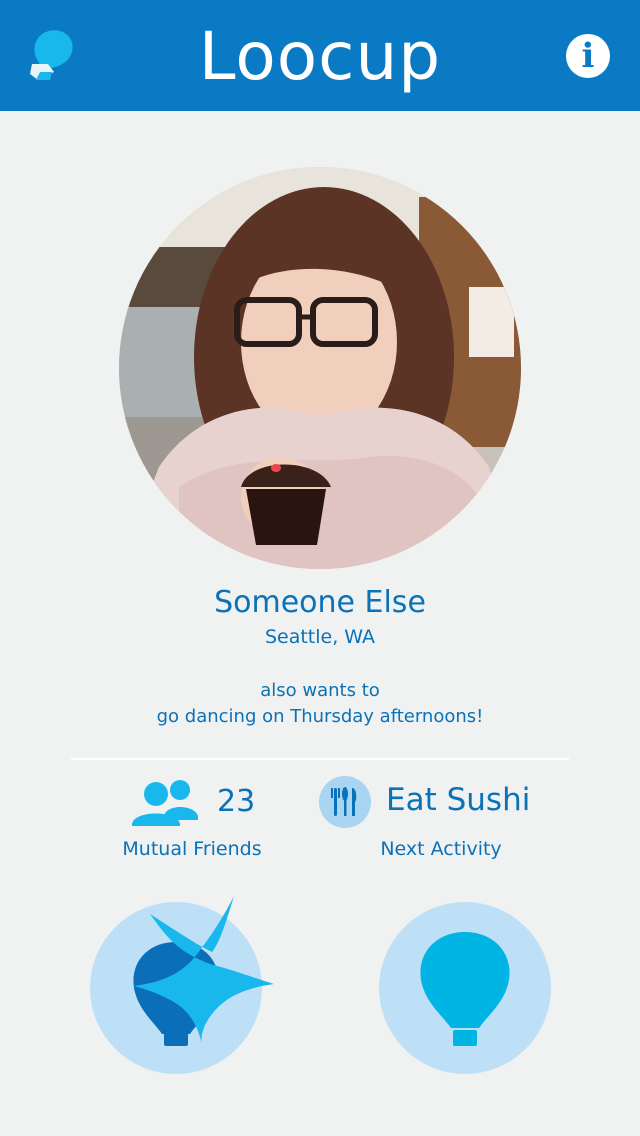 The height and width of the screenshot is (1136, 640). I want to click on balloon-icon, so click(465, 989).